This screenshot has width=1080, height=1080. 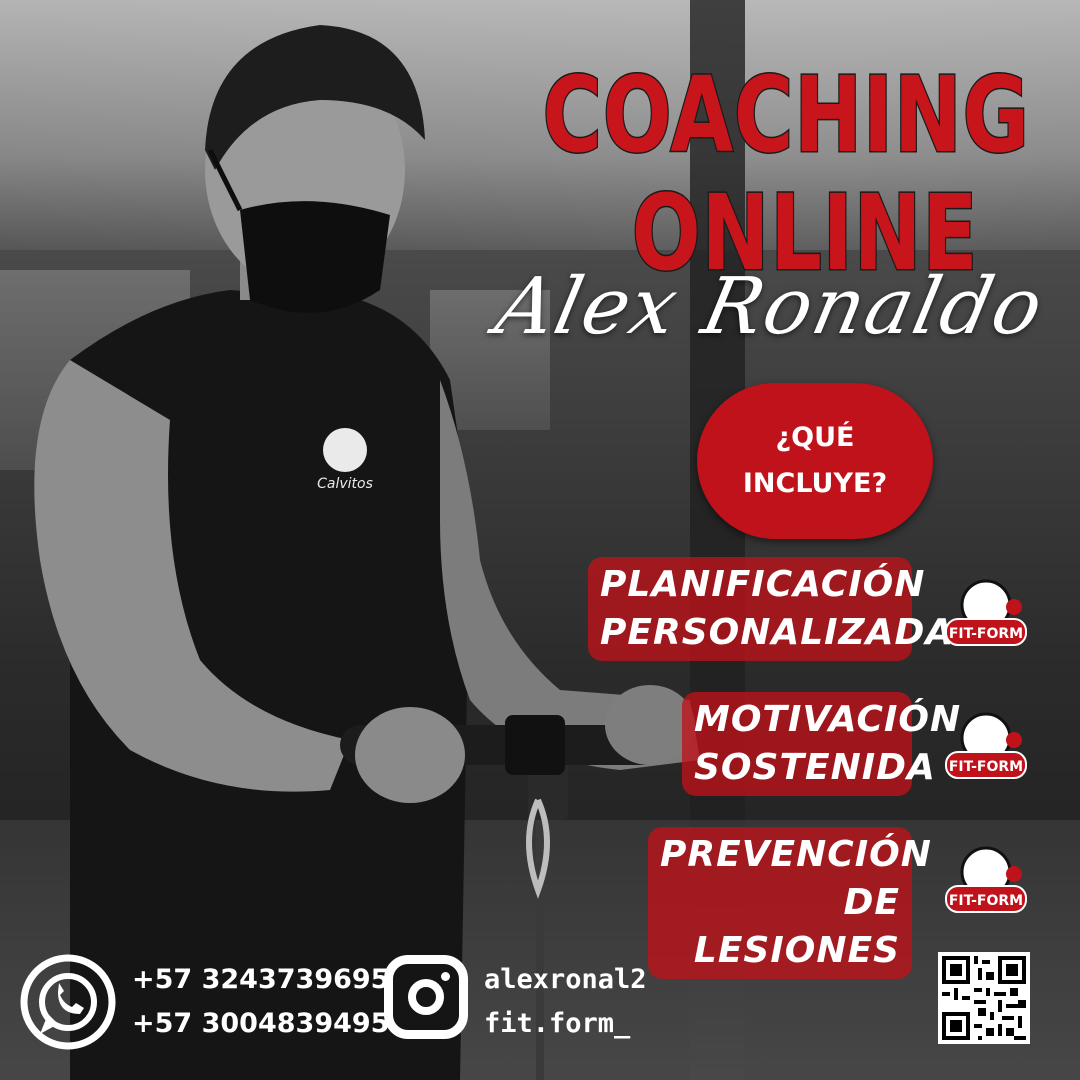 What do you see at coordinates (984, 998) in the screenshot?
I see `qr-code-icon` at bounding box center [984, 998].